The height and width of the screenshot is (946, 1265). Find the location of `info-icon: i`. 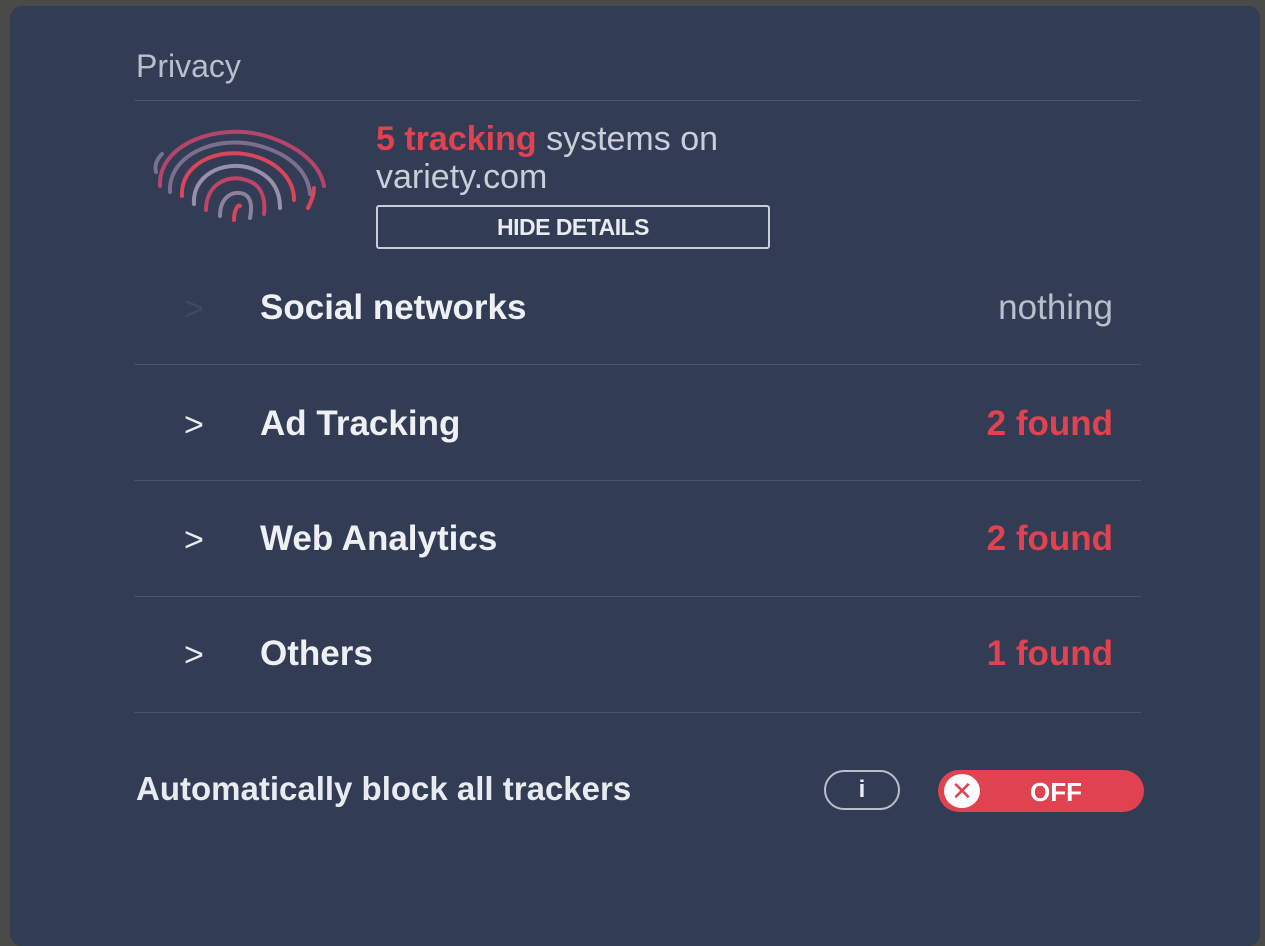

info-icon: i is located at coordinates (862, 790).